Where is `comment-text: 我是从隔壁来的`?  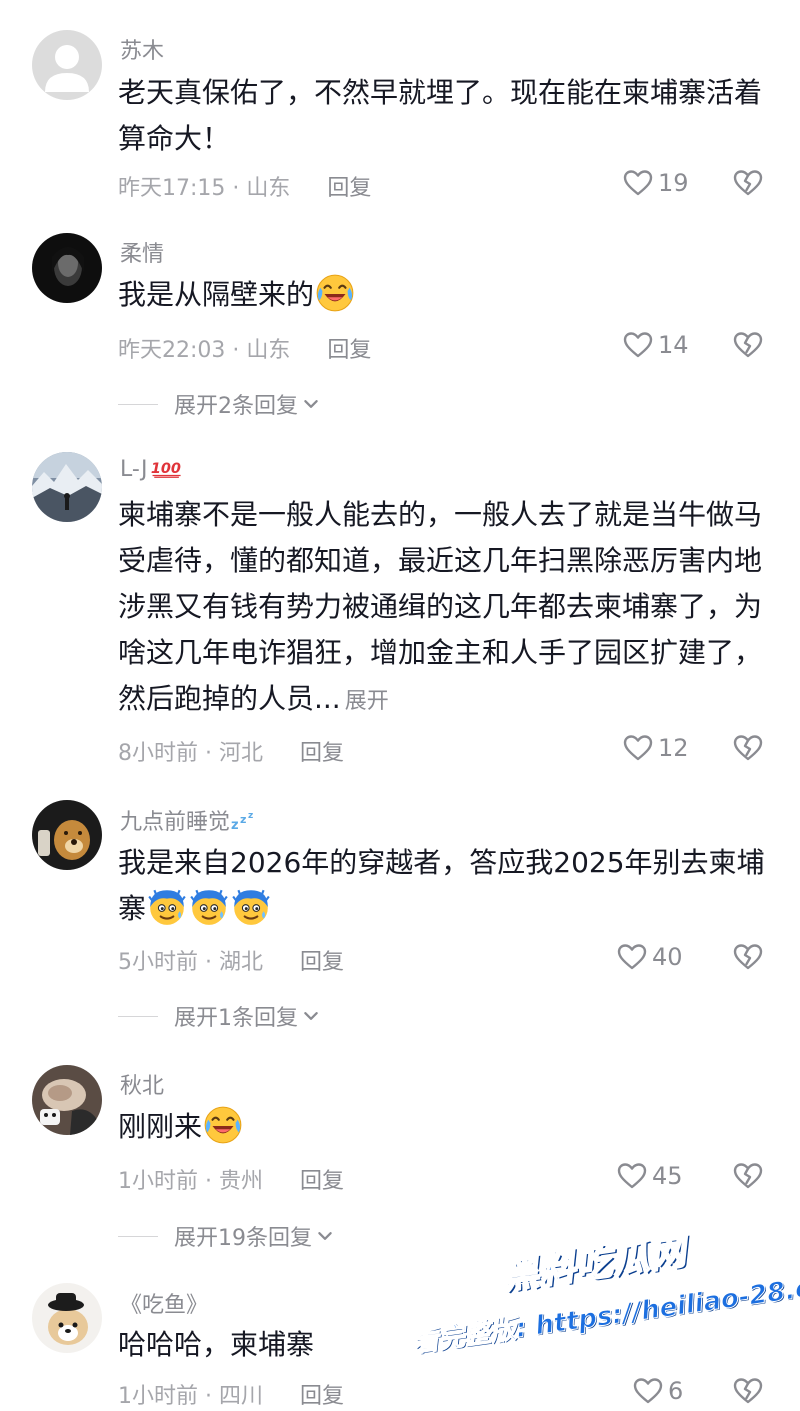
comment-text: 我是从隔壁来的 is located at coordinates (445, 295).